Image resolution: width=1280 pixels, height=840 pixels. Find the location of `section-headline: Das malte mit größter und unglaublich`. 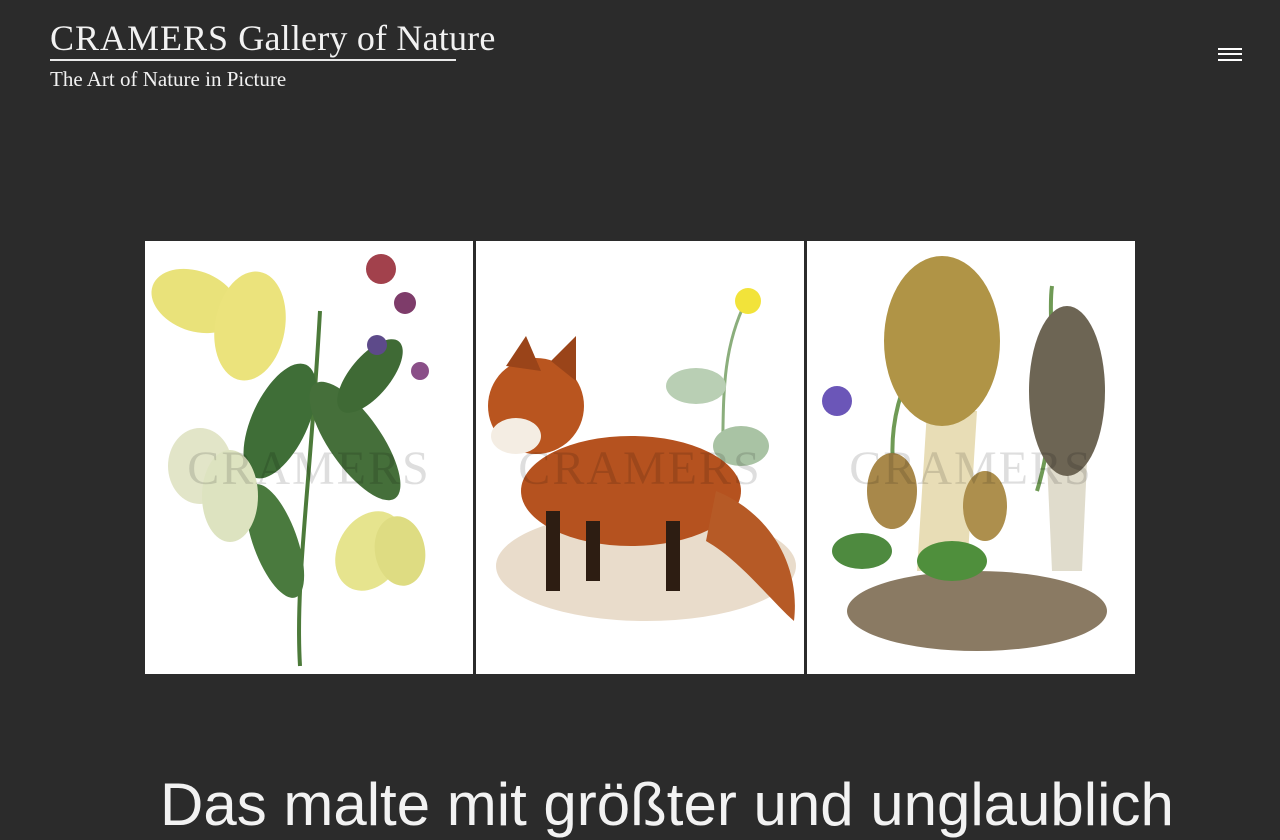

section-headline: Das malte mit größter und unglaublich is located at coordinates (667, 804).